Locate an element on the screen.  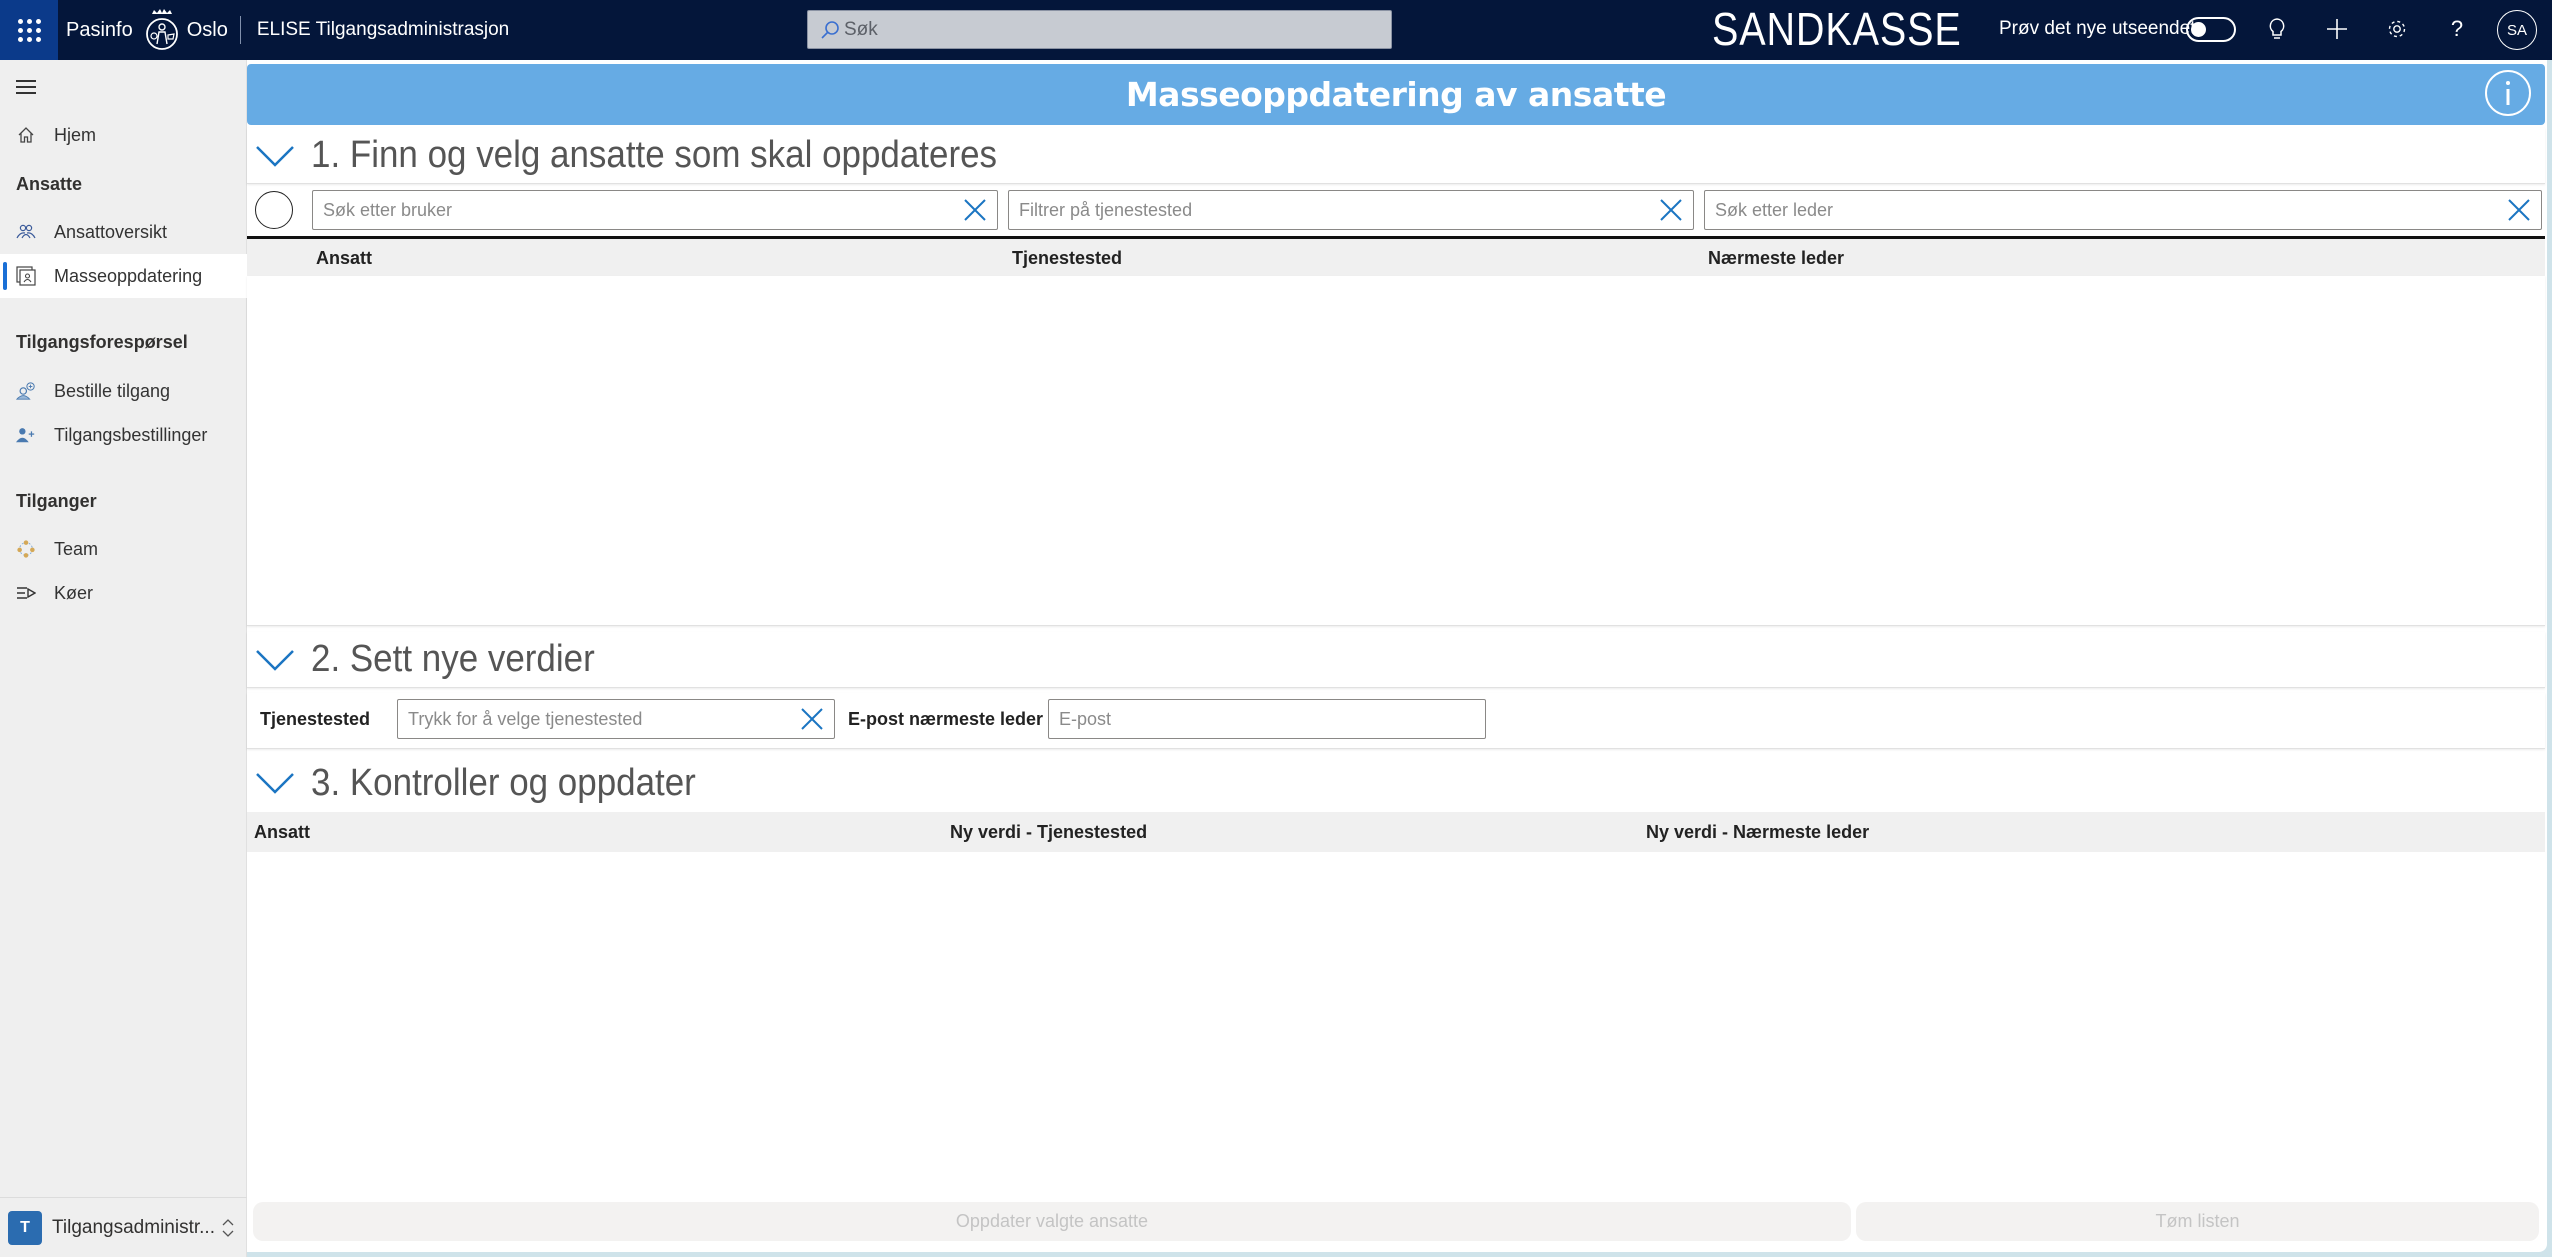
plus-icon is located at coordinates (2337, 29).